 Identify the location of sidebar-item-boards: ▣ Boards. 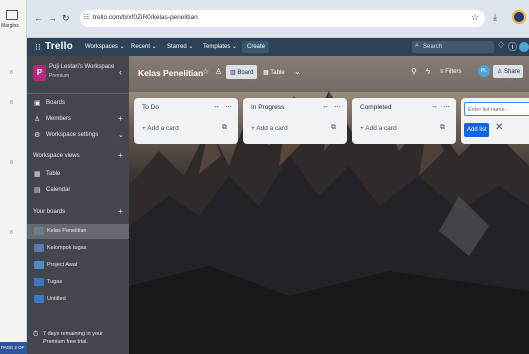
(78, 104).